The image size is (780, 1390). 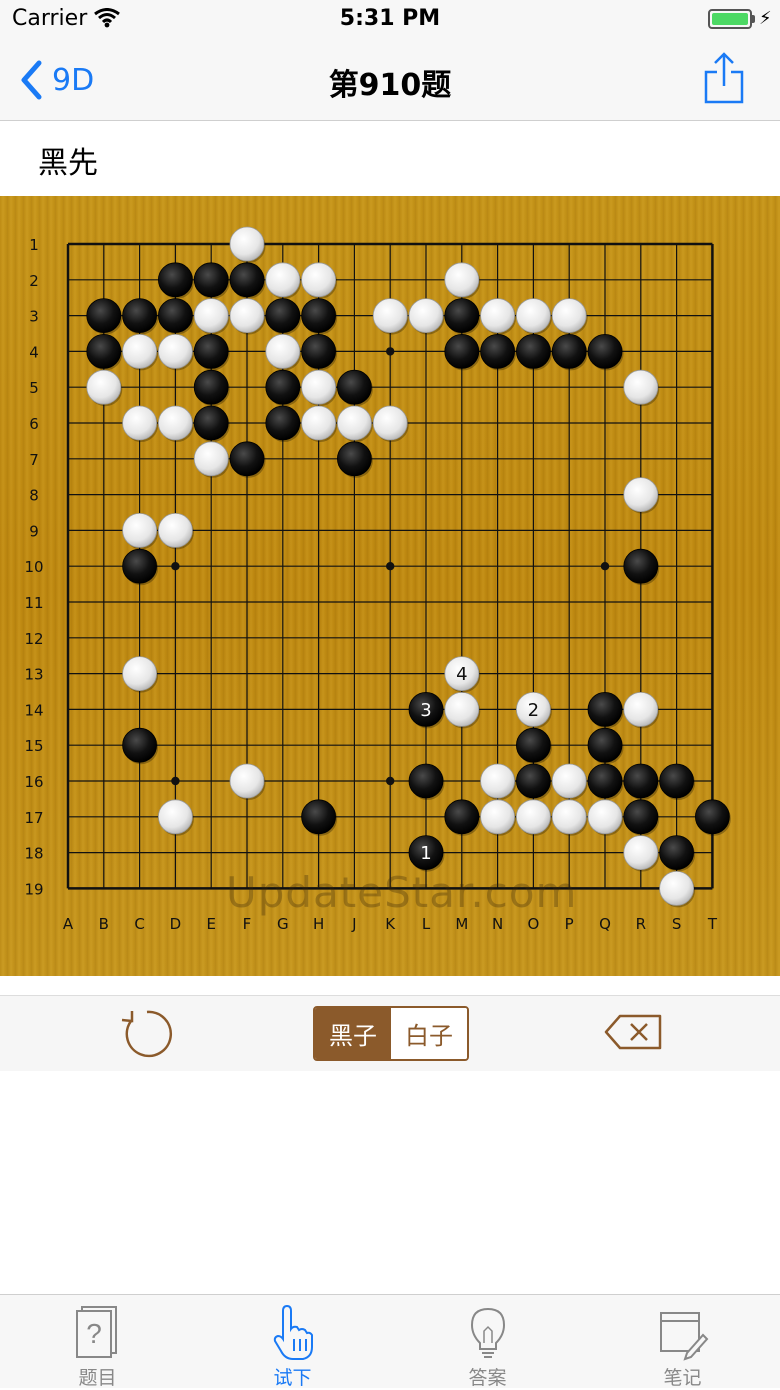 I want to click on white-stone: 4, so click(x=462, y=674).